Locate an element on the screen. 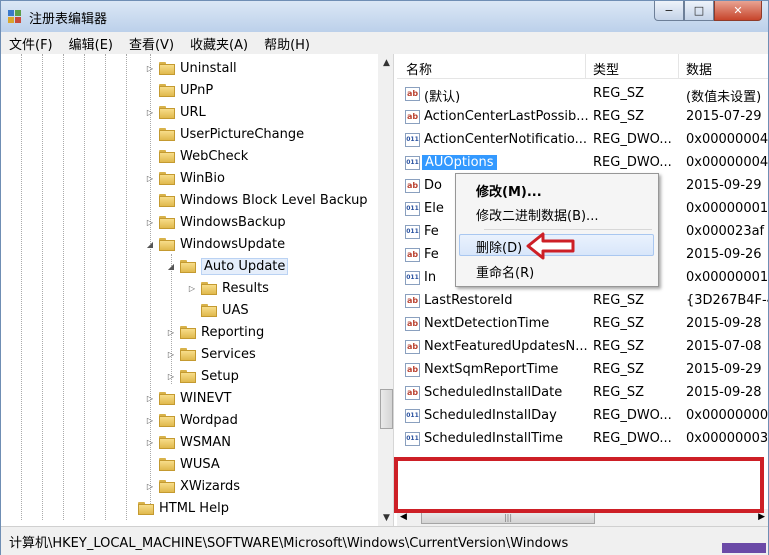 This screenshot has width=769, height=555. tree-item-winevt: ▷ WINEVT is located at coordinates (188, 398).